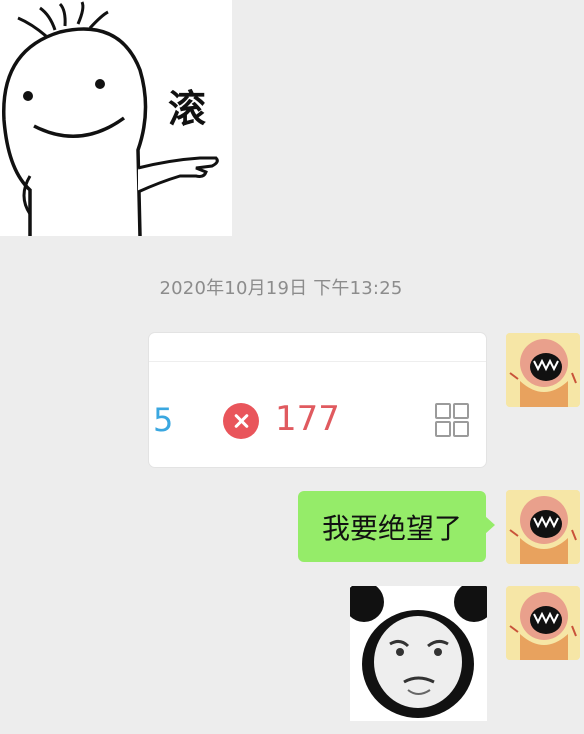 The width and height of the screenshot is (584, 734). I want to click on screenshot-count: 177, so click(307, 419).